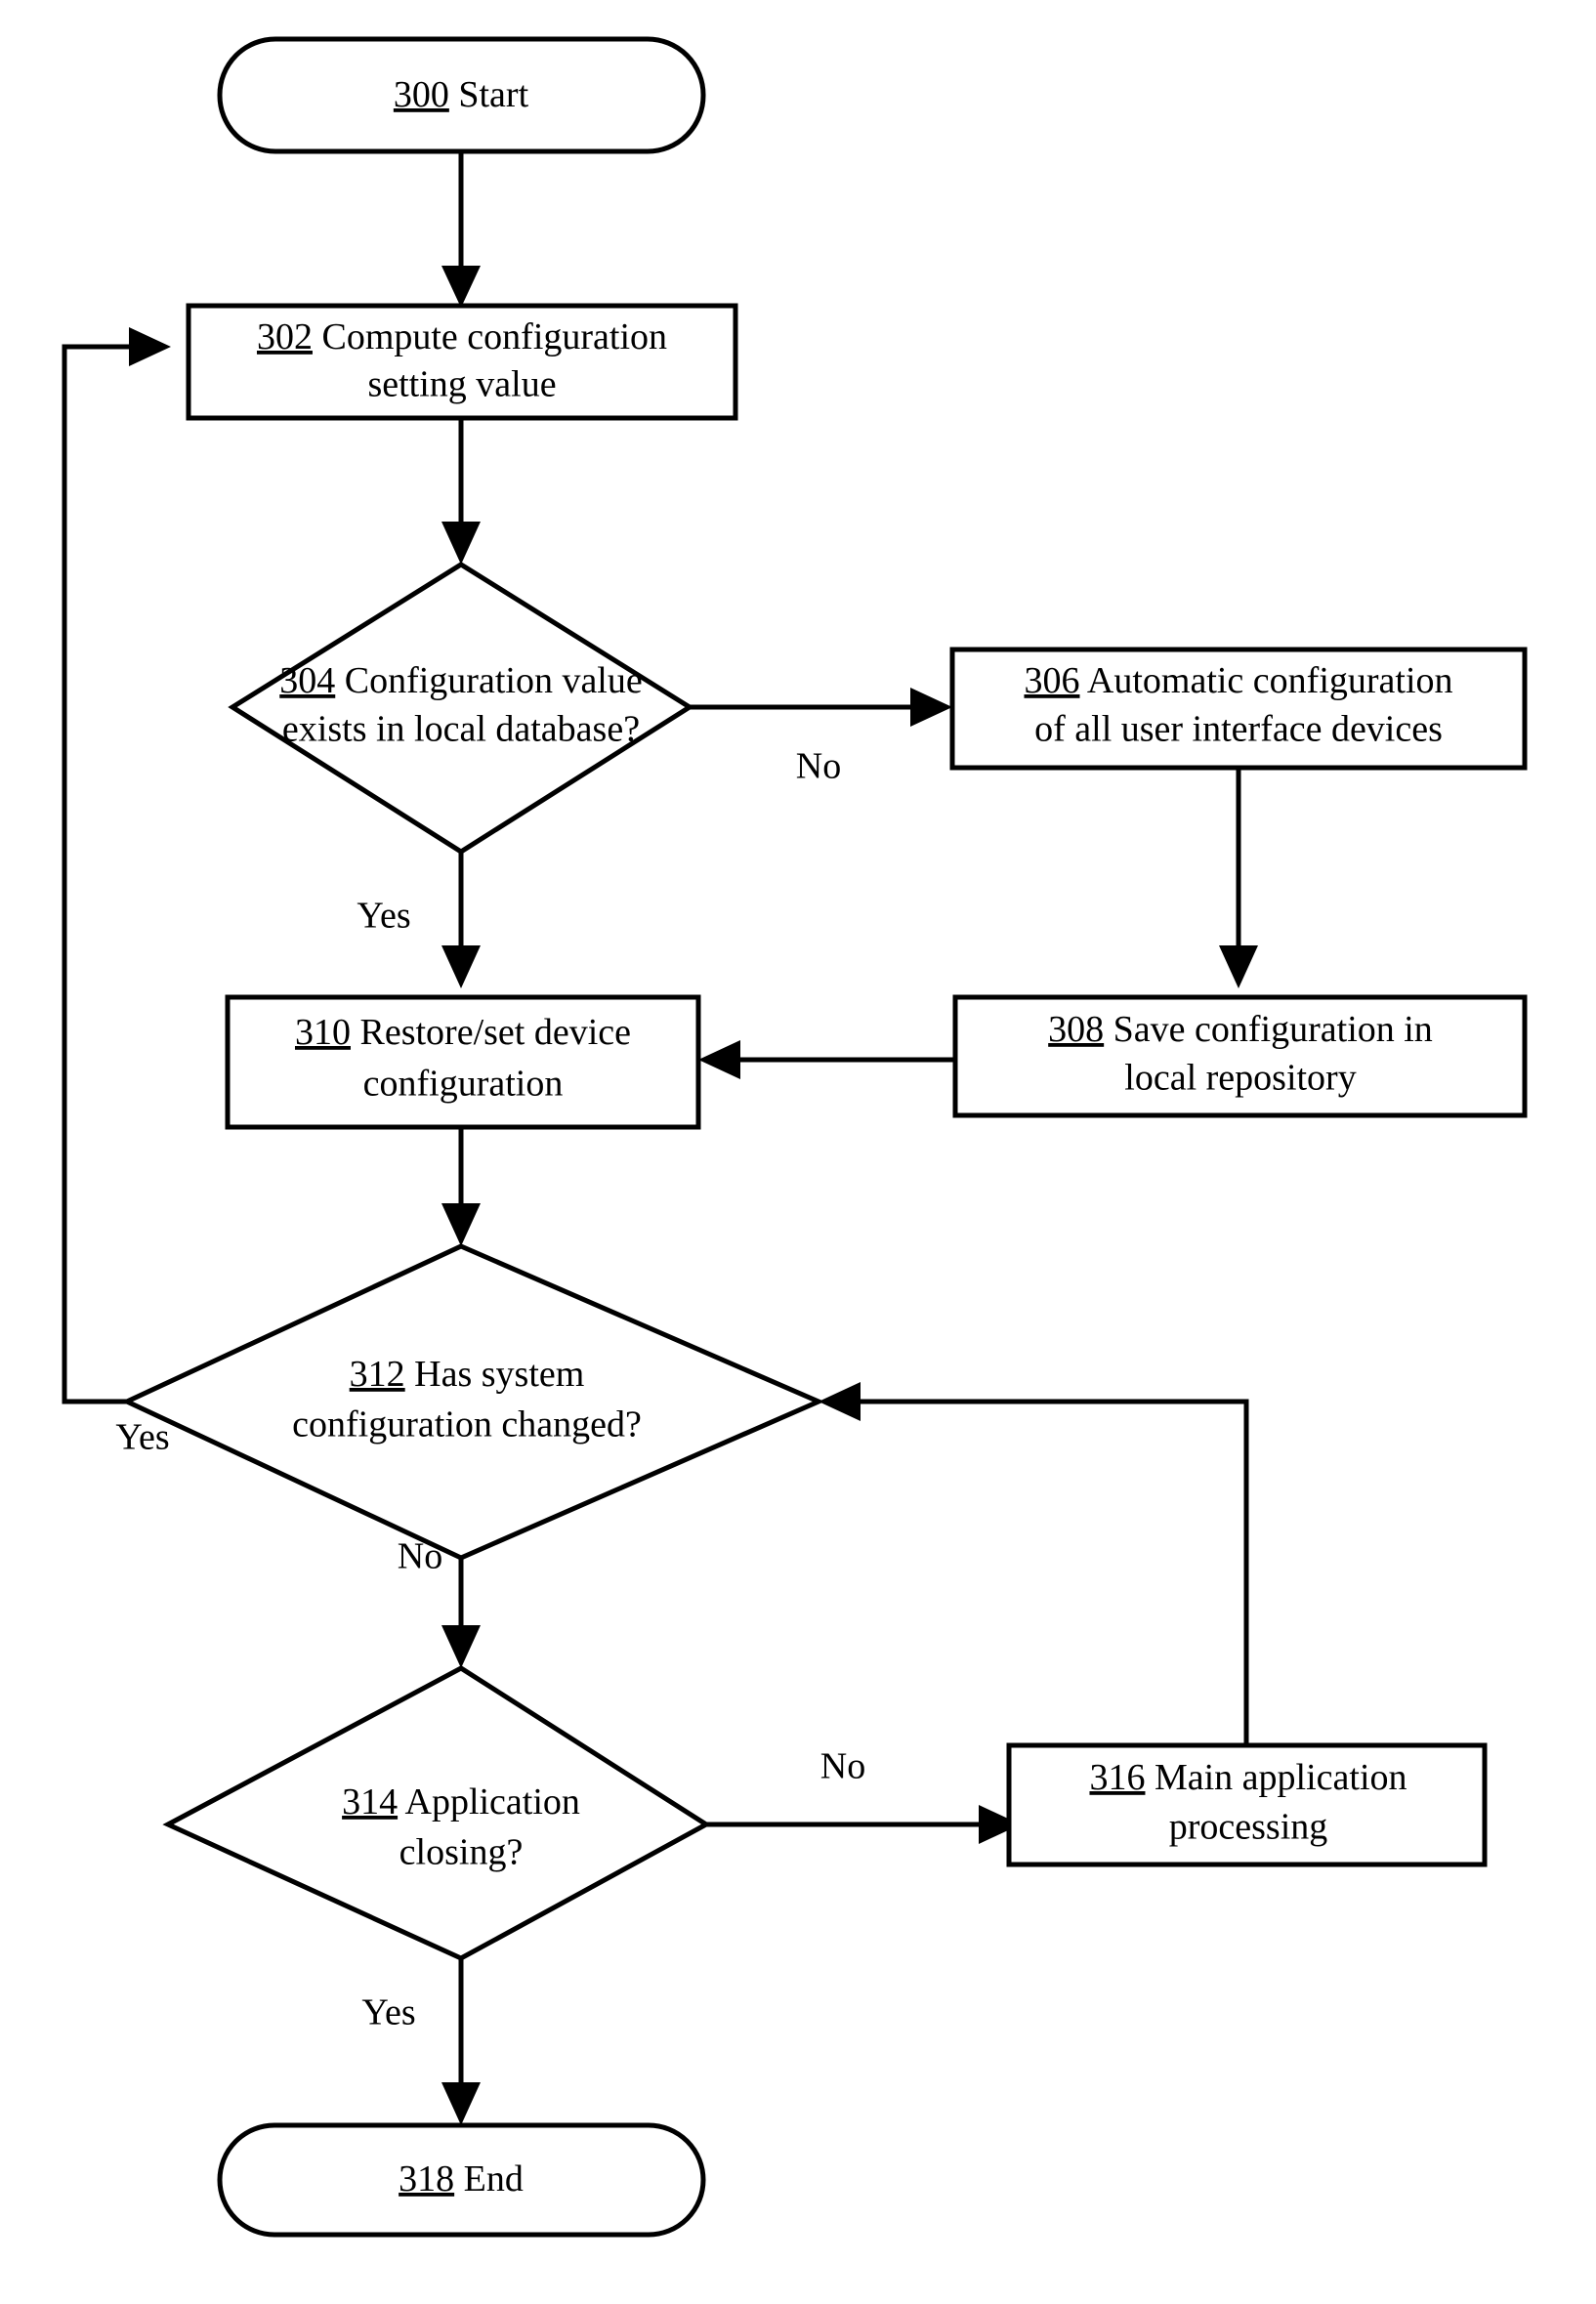 This screenshot has height=2304, width=1596. Describe the element at coordinates (461, 1852) in the screenshot. I see `node-314-label-line2: closing?` at that location.